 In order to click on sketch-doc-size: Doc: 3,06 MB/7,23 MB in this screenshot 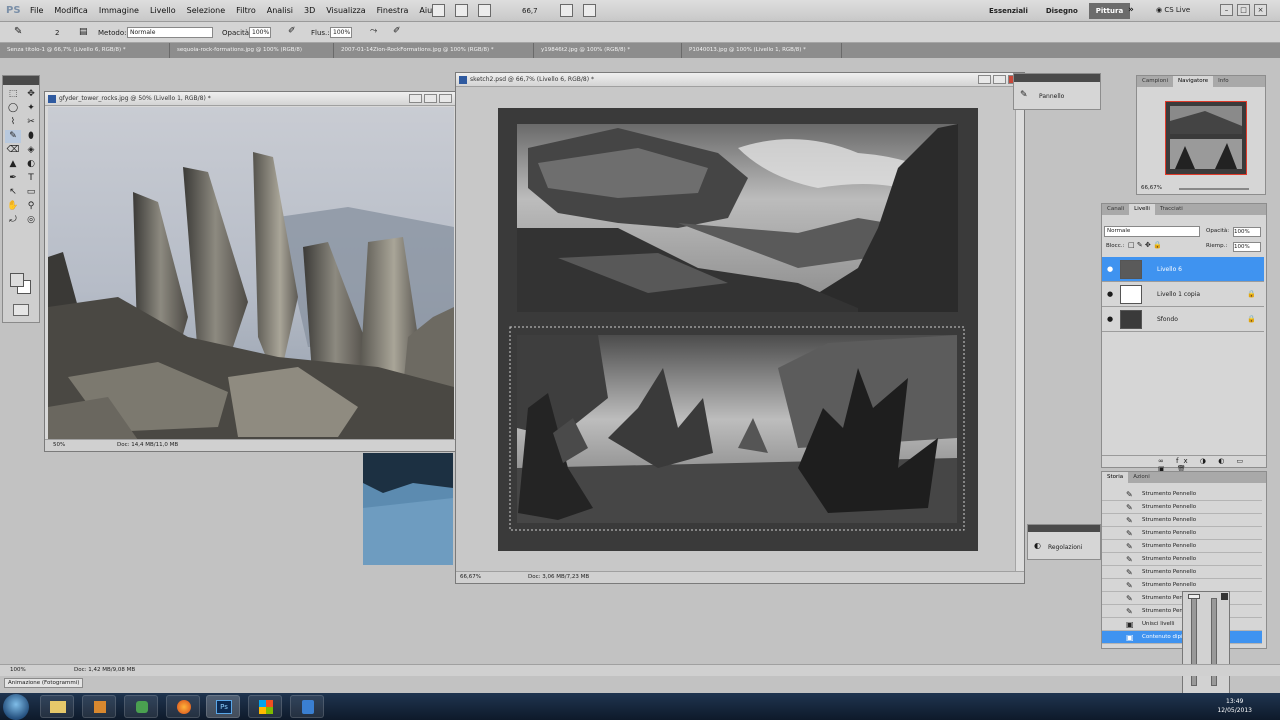, I will do `click(558, 577)`.